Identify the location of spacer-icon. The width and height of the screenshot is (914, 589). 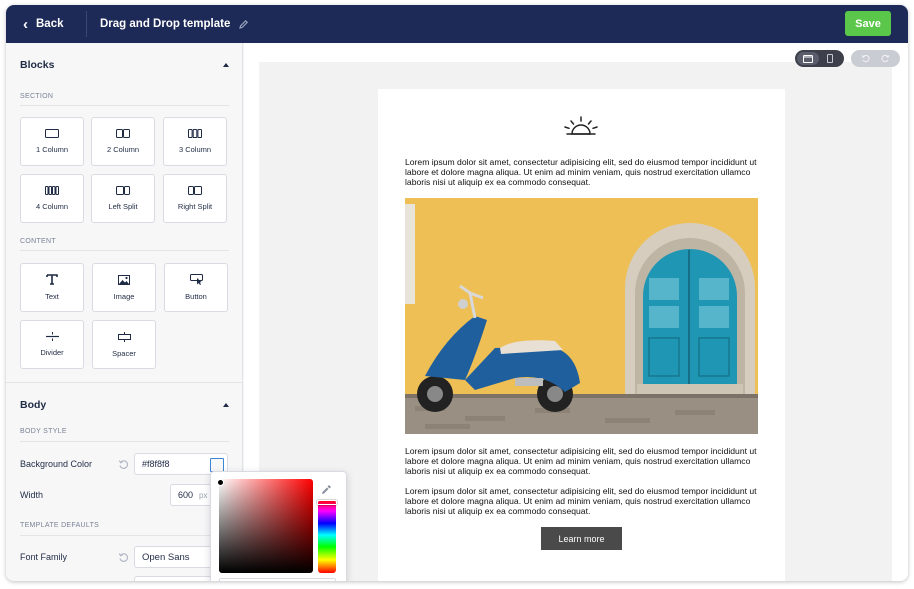
(124, 336).